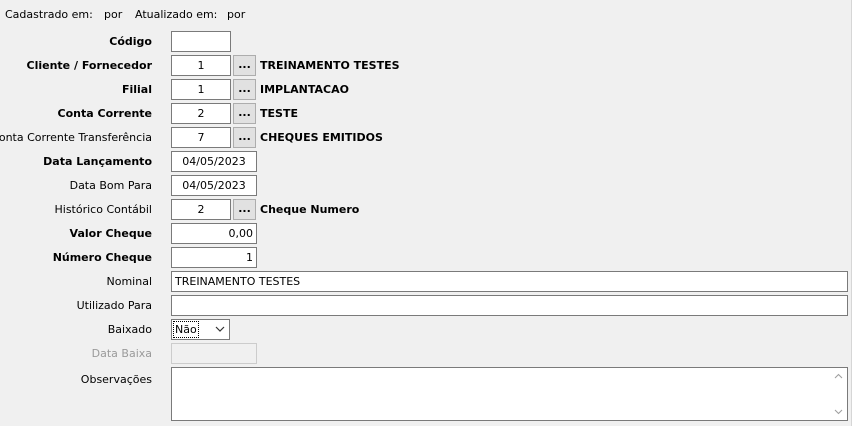  I want to click on codigo-field, so click(201, 41).